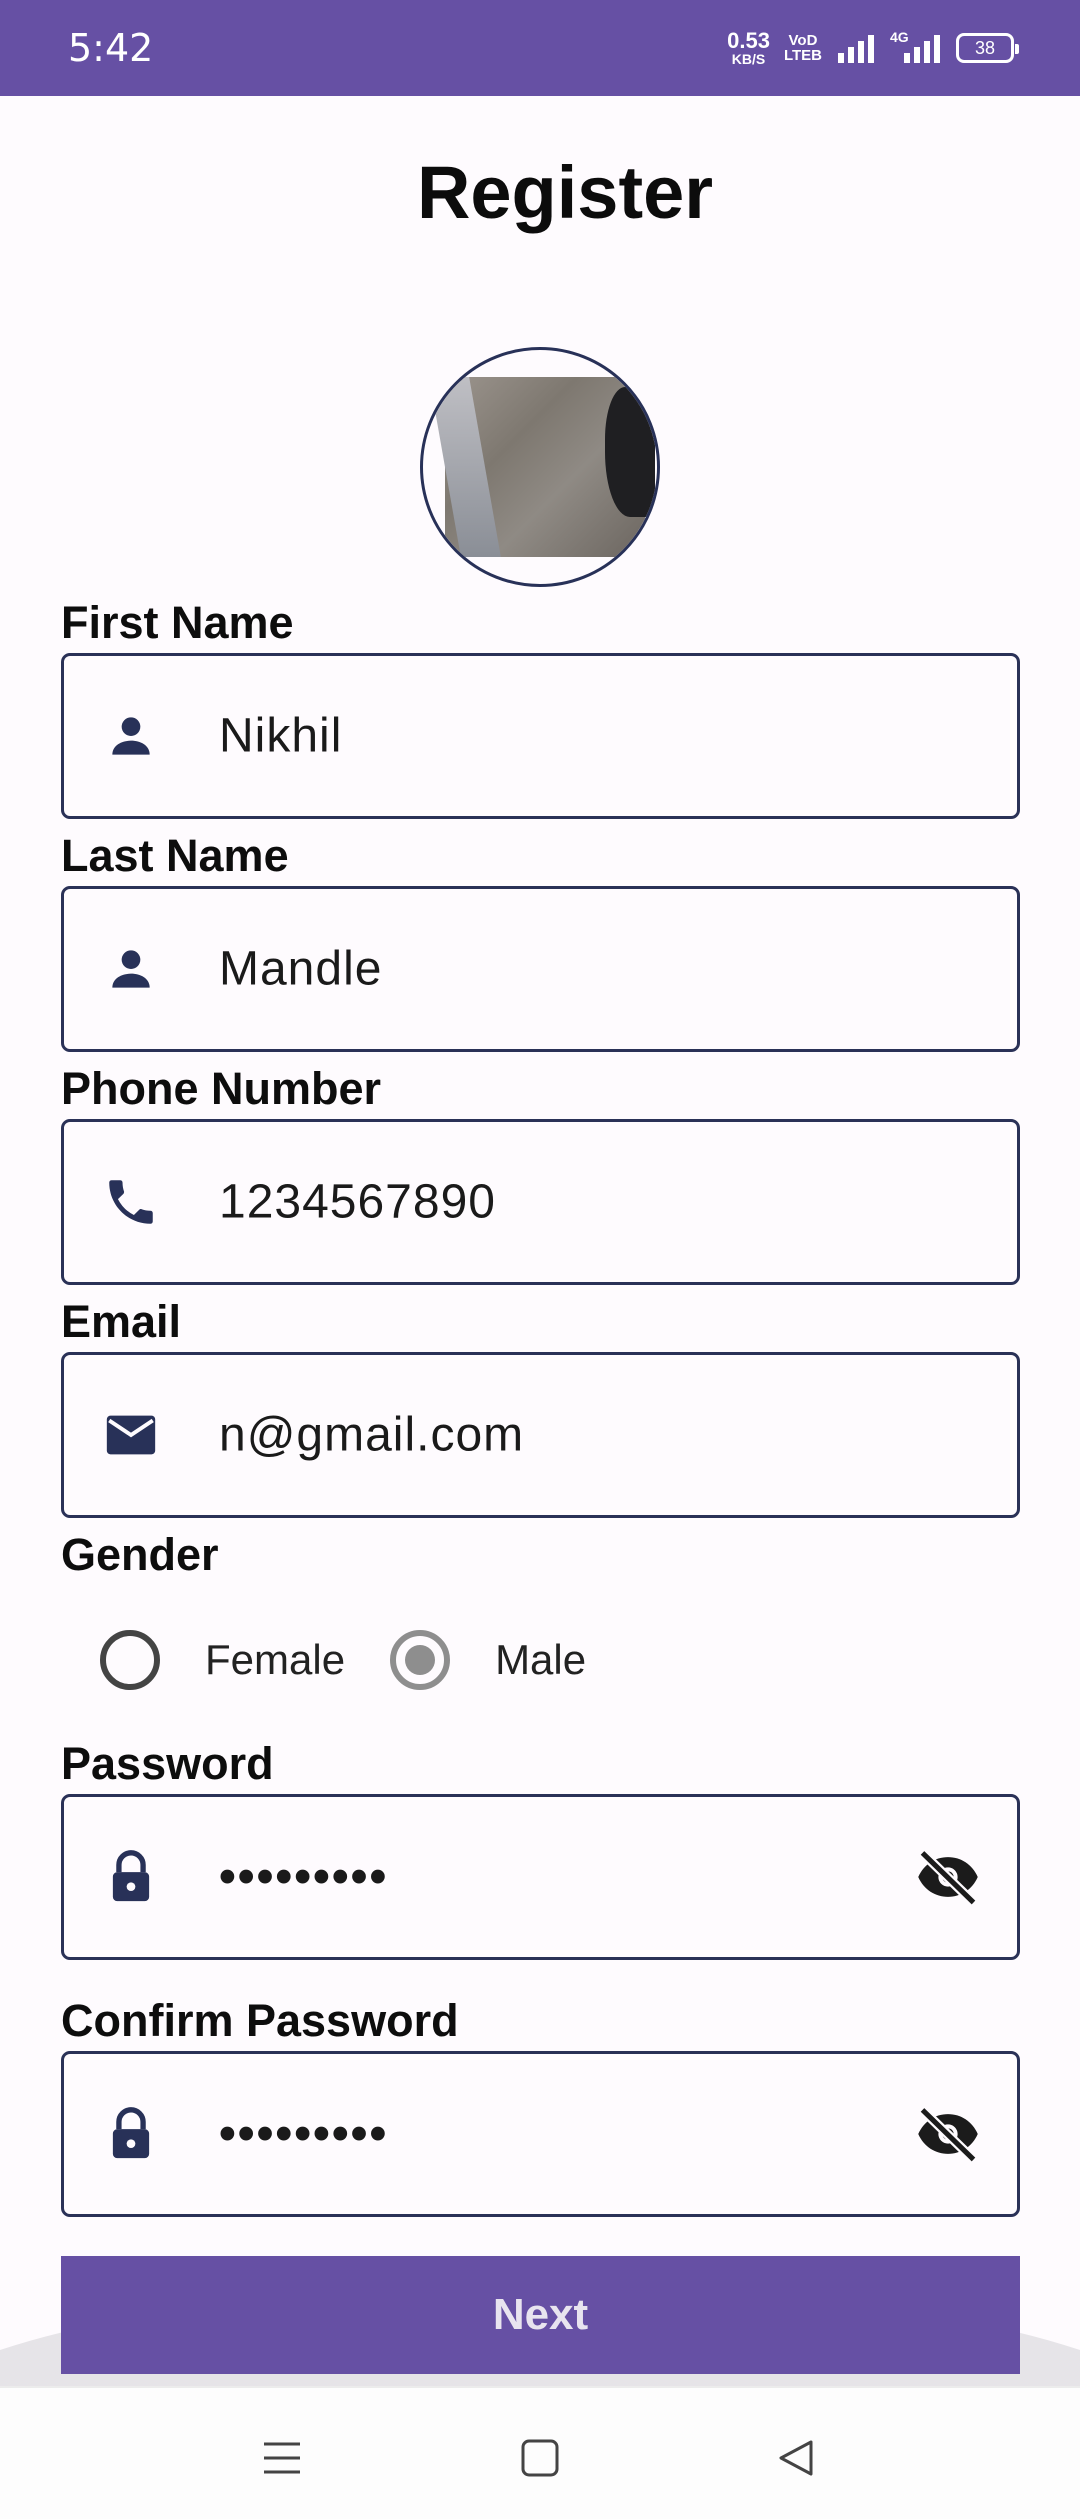  What do you see at coordinates (899, 37) in the screenshot?
I see `network-type: 4G` at bounding box center [899, 37].